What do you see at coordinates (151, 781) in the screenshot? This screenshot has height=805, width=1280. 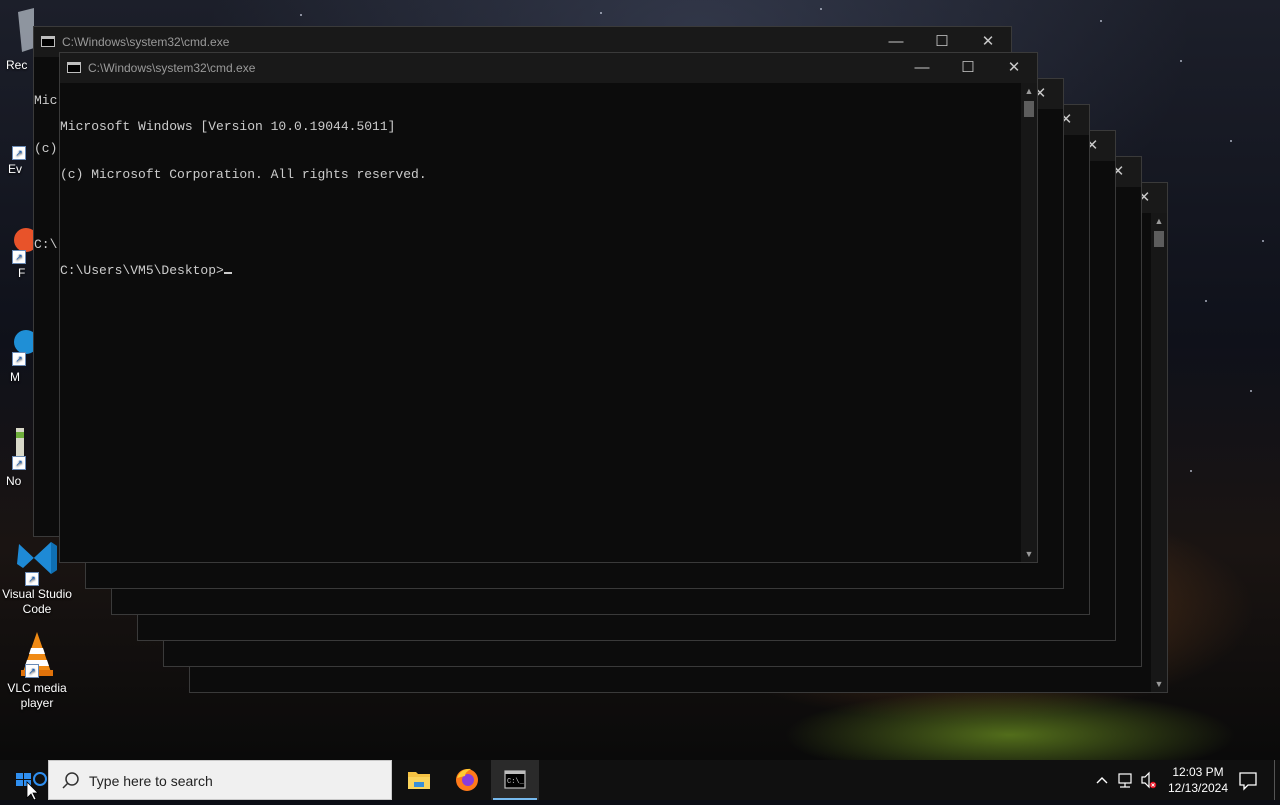 I see `search-placeholder: Type here to search` at bounding box center [151, 781].